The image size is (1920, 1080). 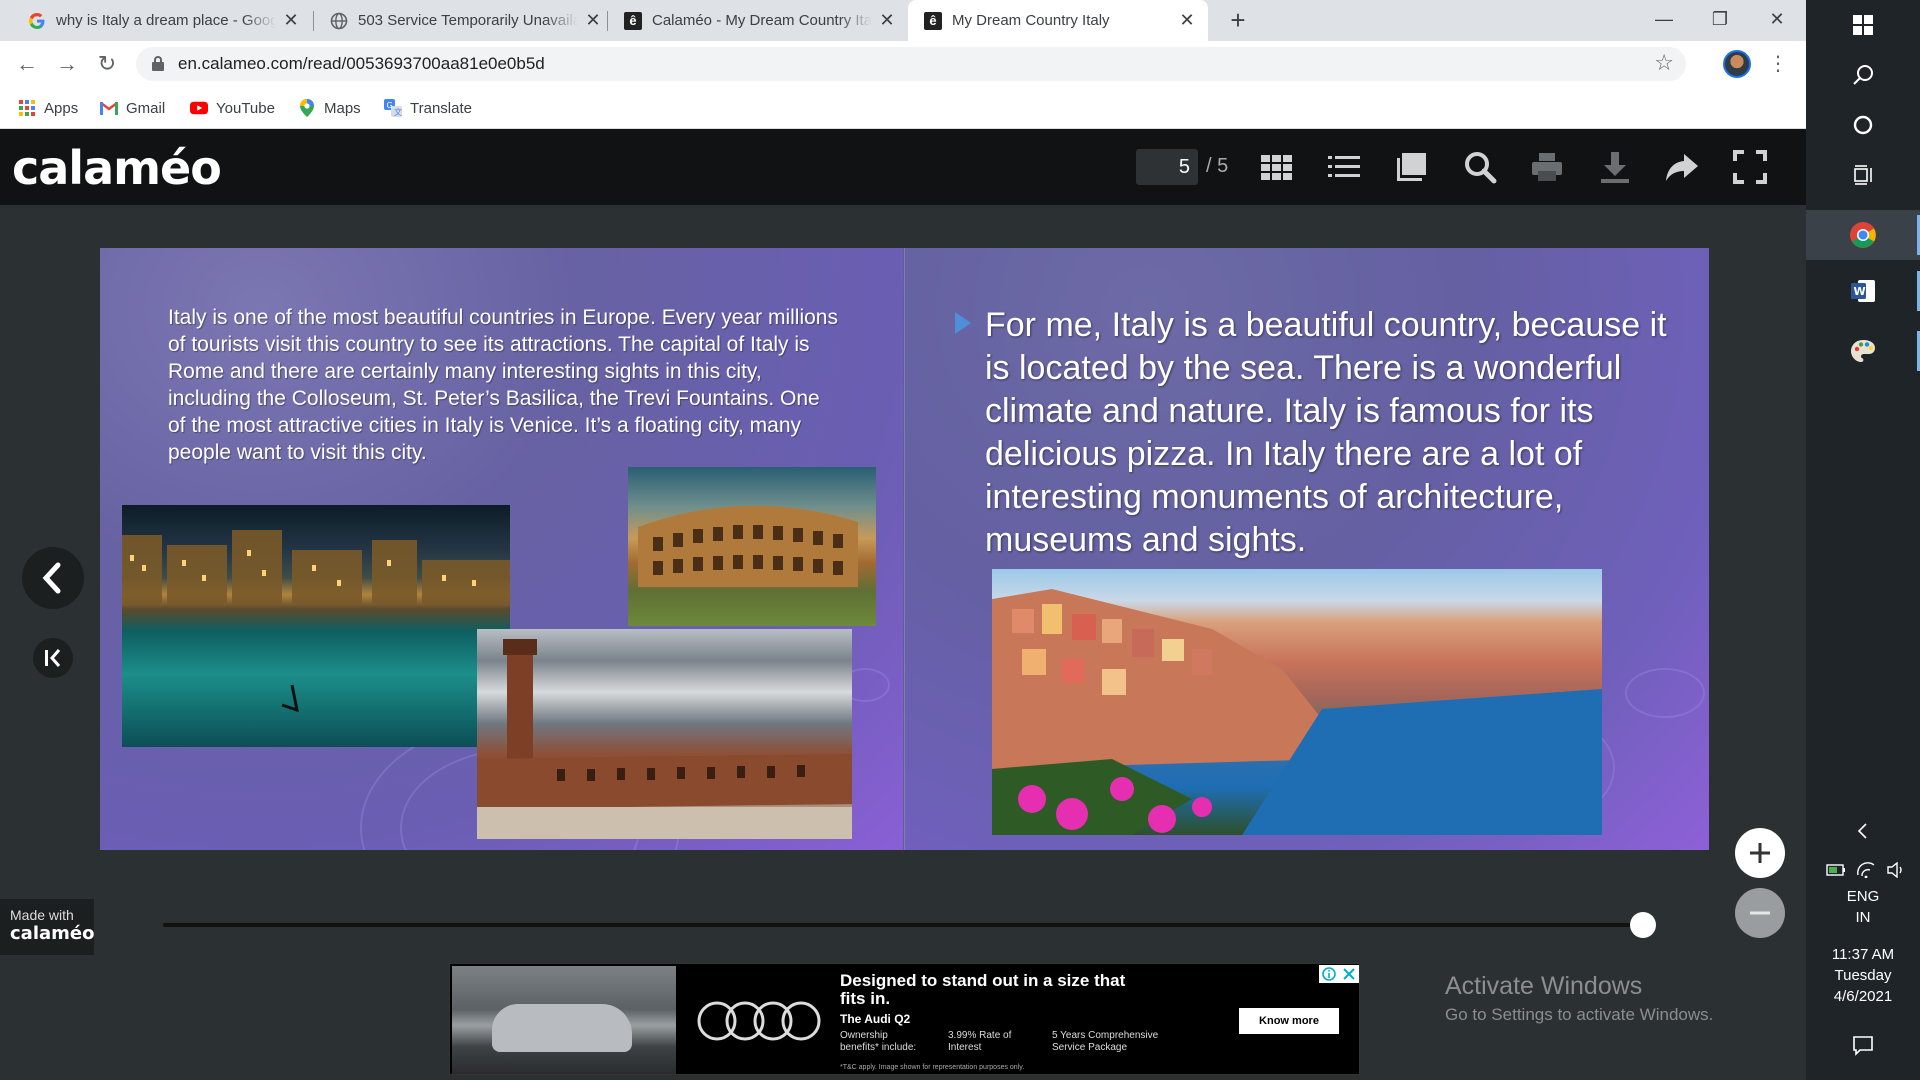 I want to click on page-number-input: 5, so click(x=1167, y=167).